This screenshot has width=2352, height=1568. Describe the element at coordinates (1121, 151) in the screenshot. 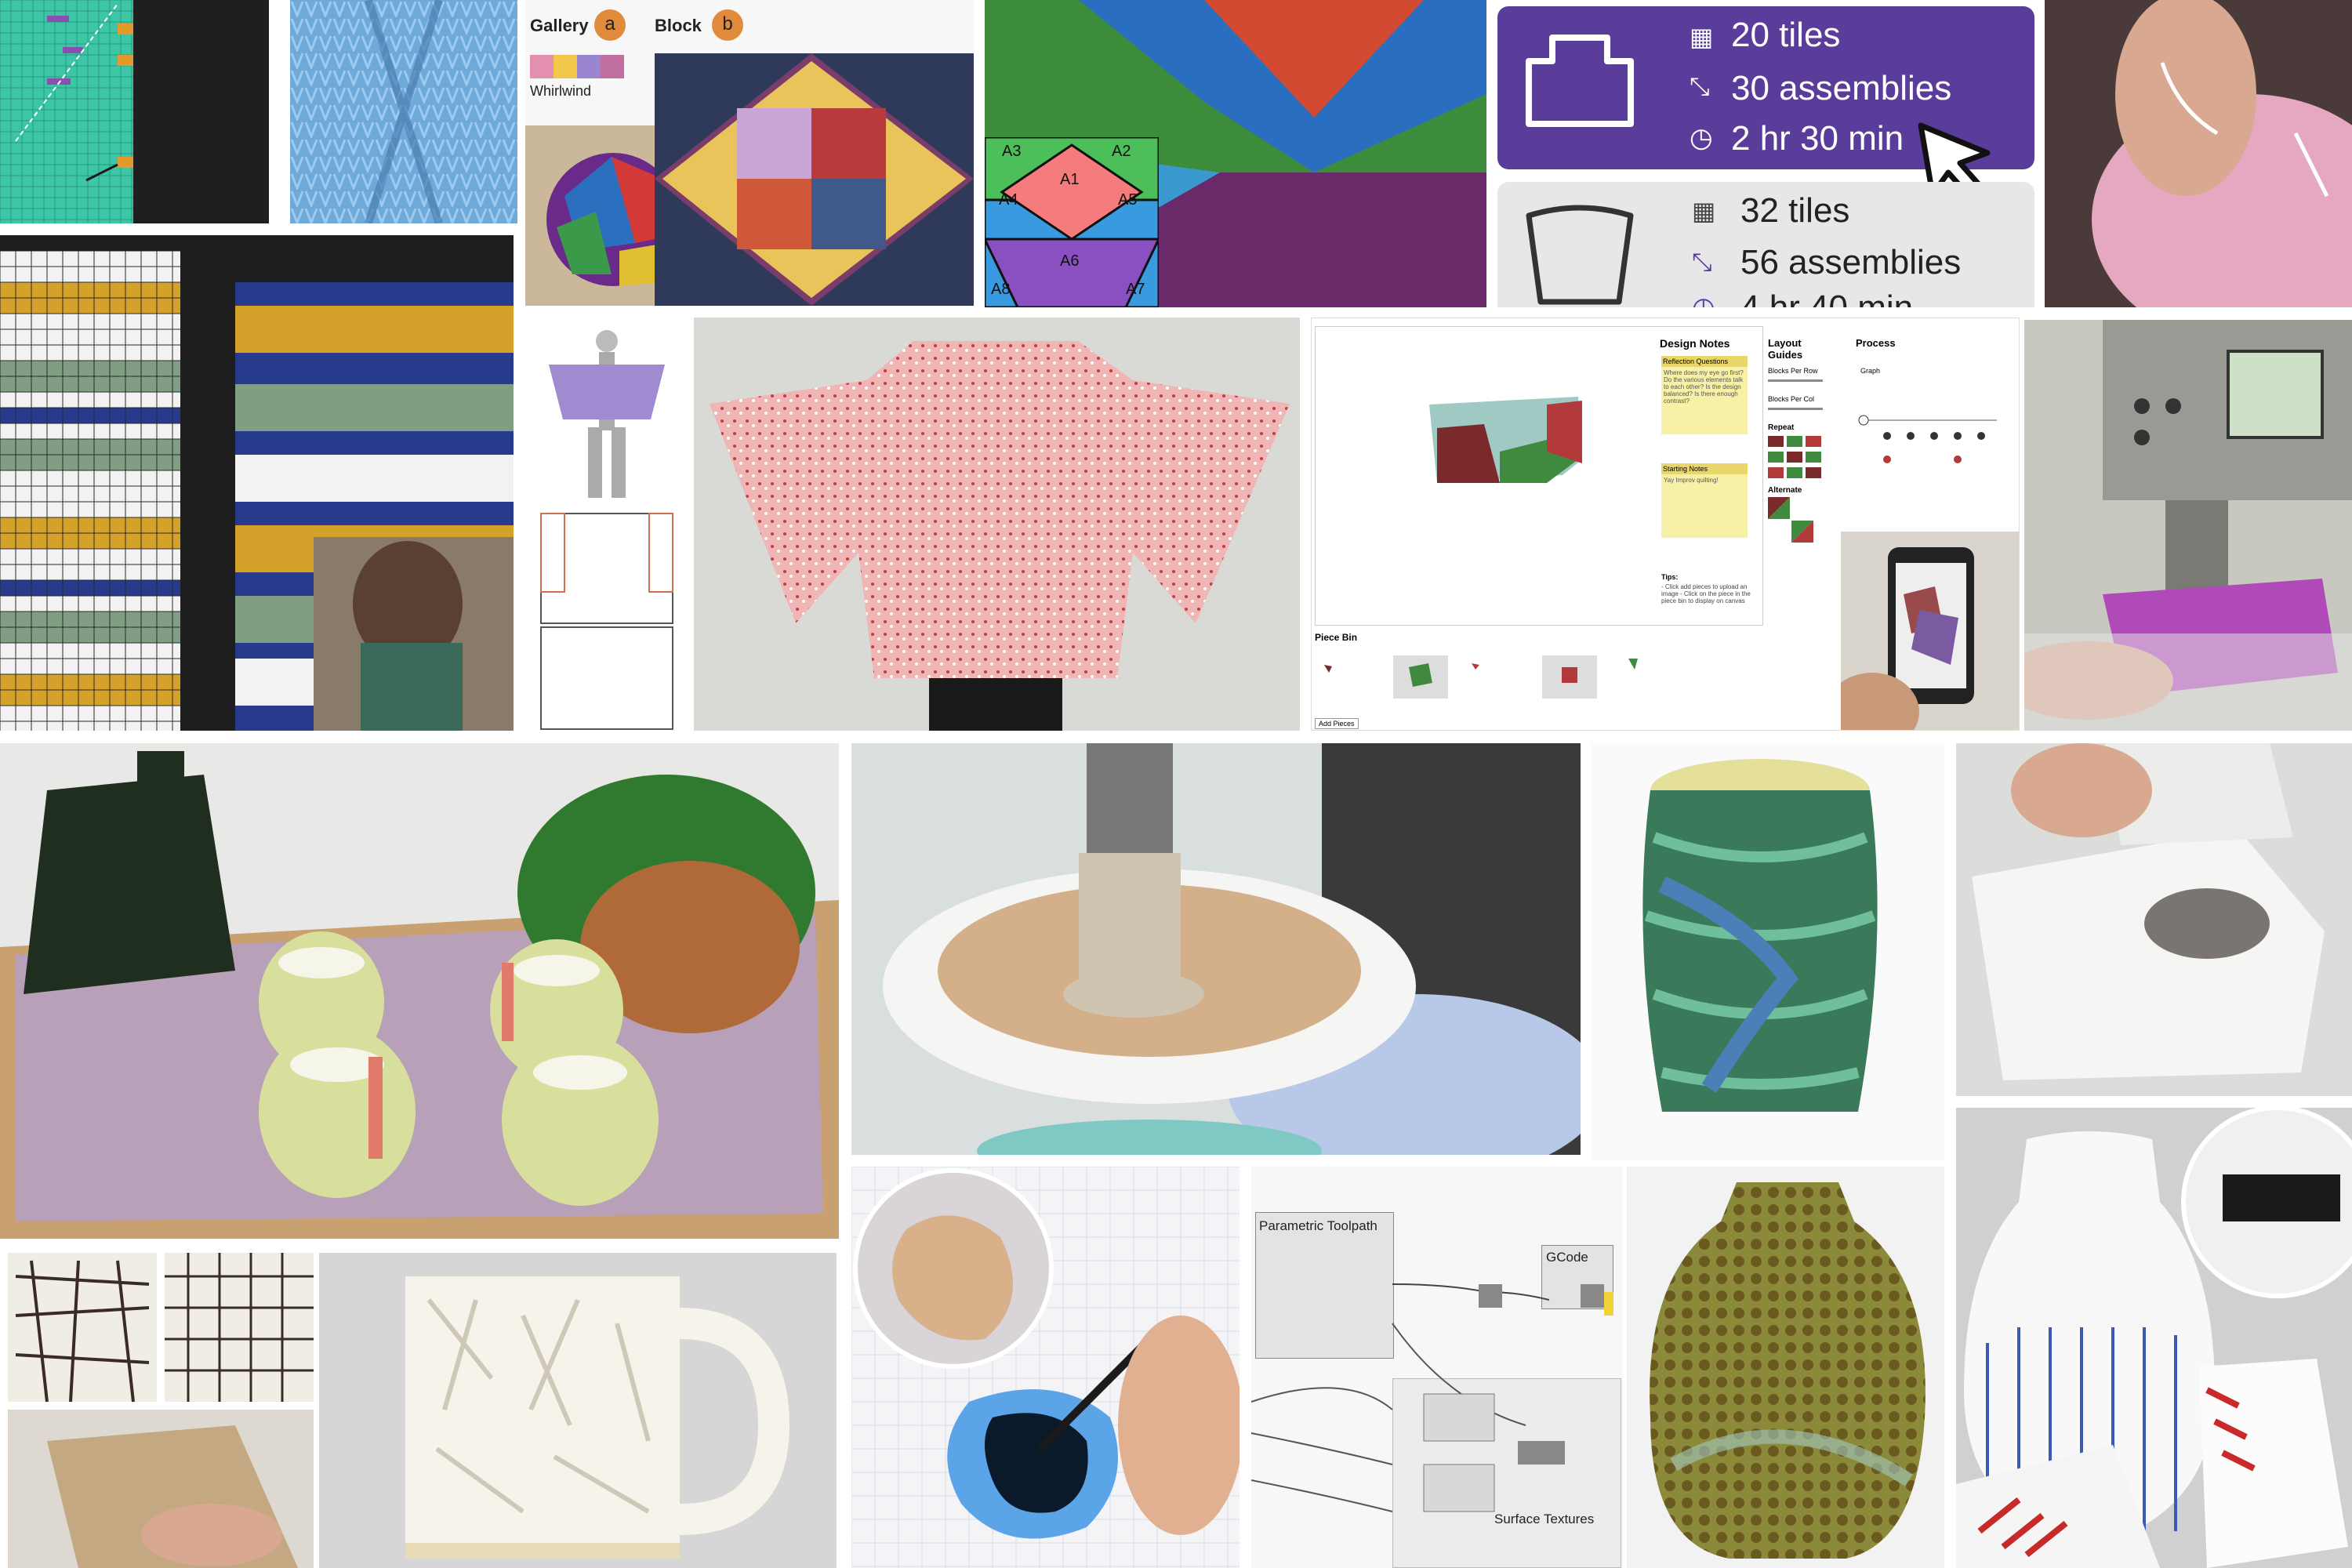

I see `block-label-a2: A2` at that location.